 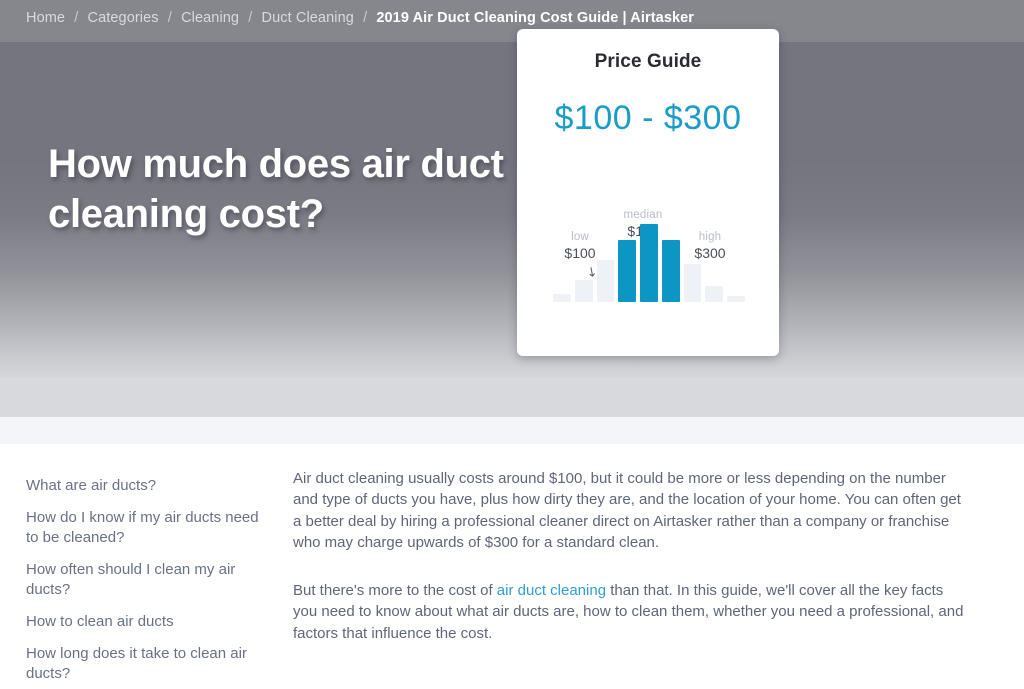 What do you see at coordinates (210, 18) in the screenshot?
I see `breadcrumb-item-cleaning: Cleaning` at bounding box center [210, 18].